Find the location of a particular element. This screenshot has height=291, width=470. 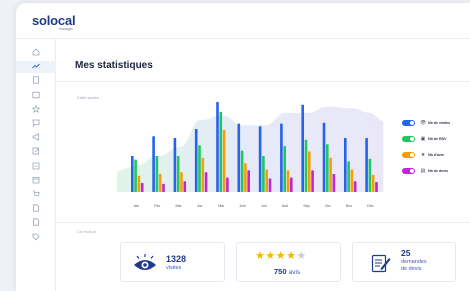

legend-label: Nb de RDV is located at coordinates (437, 139).